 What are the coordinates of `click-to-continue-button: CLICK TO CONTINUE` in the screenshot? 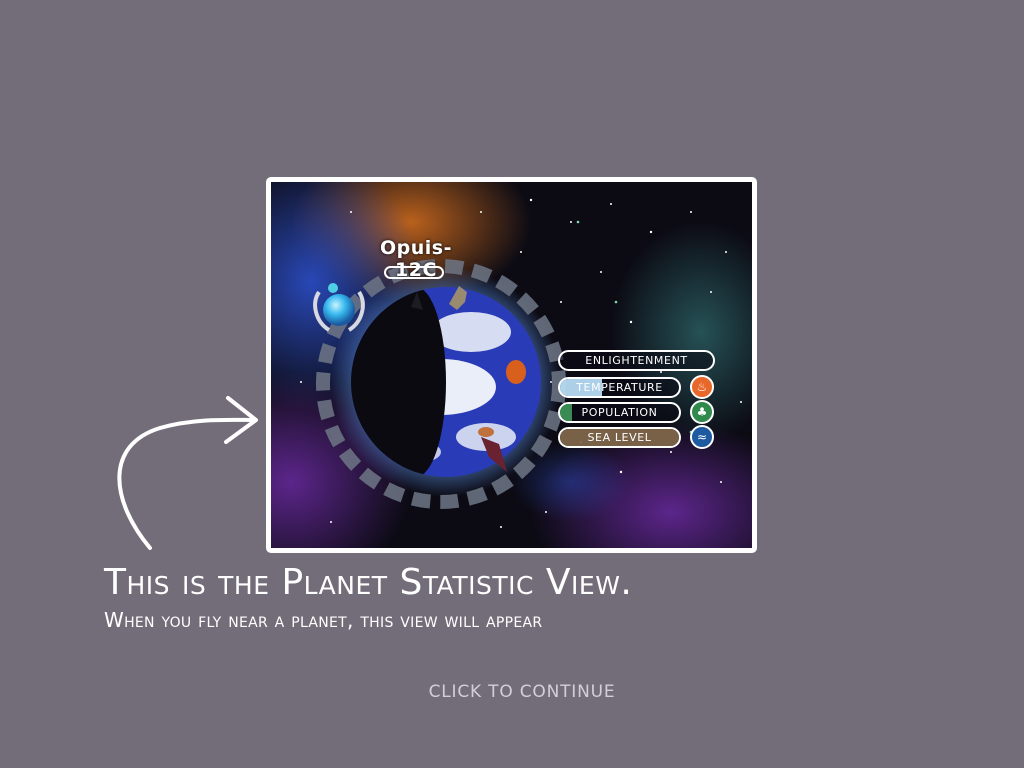 It's located at (522, 692).